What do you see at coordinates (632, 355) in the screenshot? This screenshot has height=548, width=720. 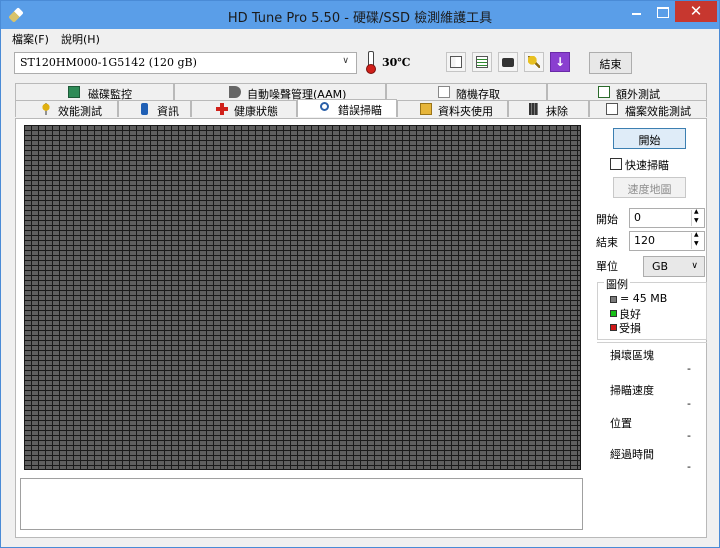 I see `damaged-blocks-label: 損壞區塊` at bounding box center [632, 355].